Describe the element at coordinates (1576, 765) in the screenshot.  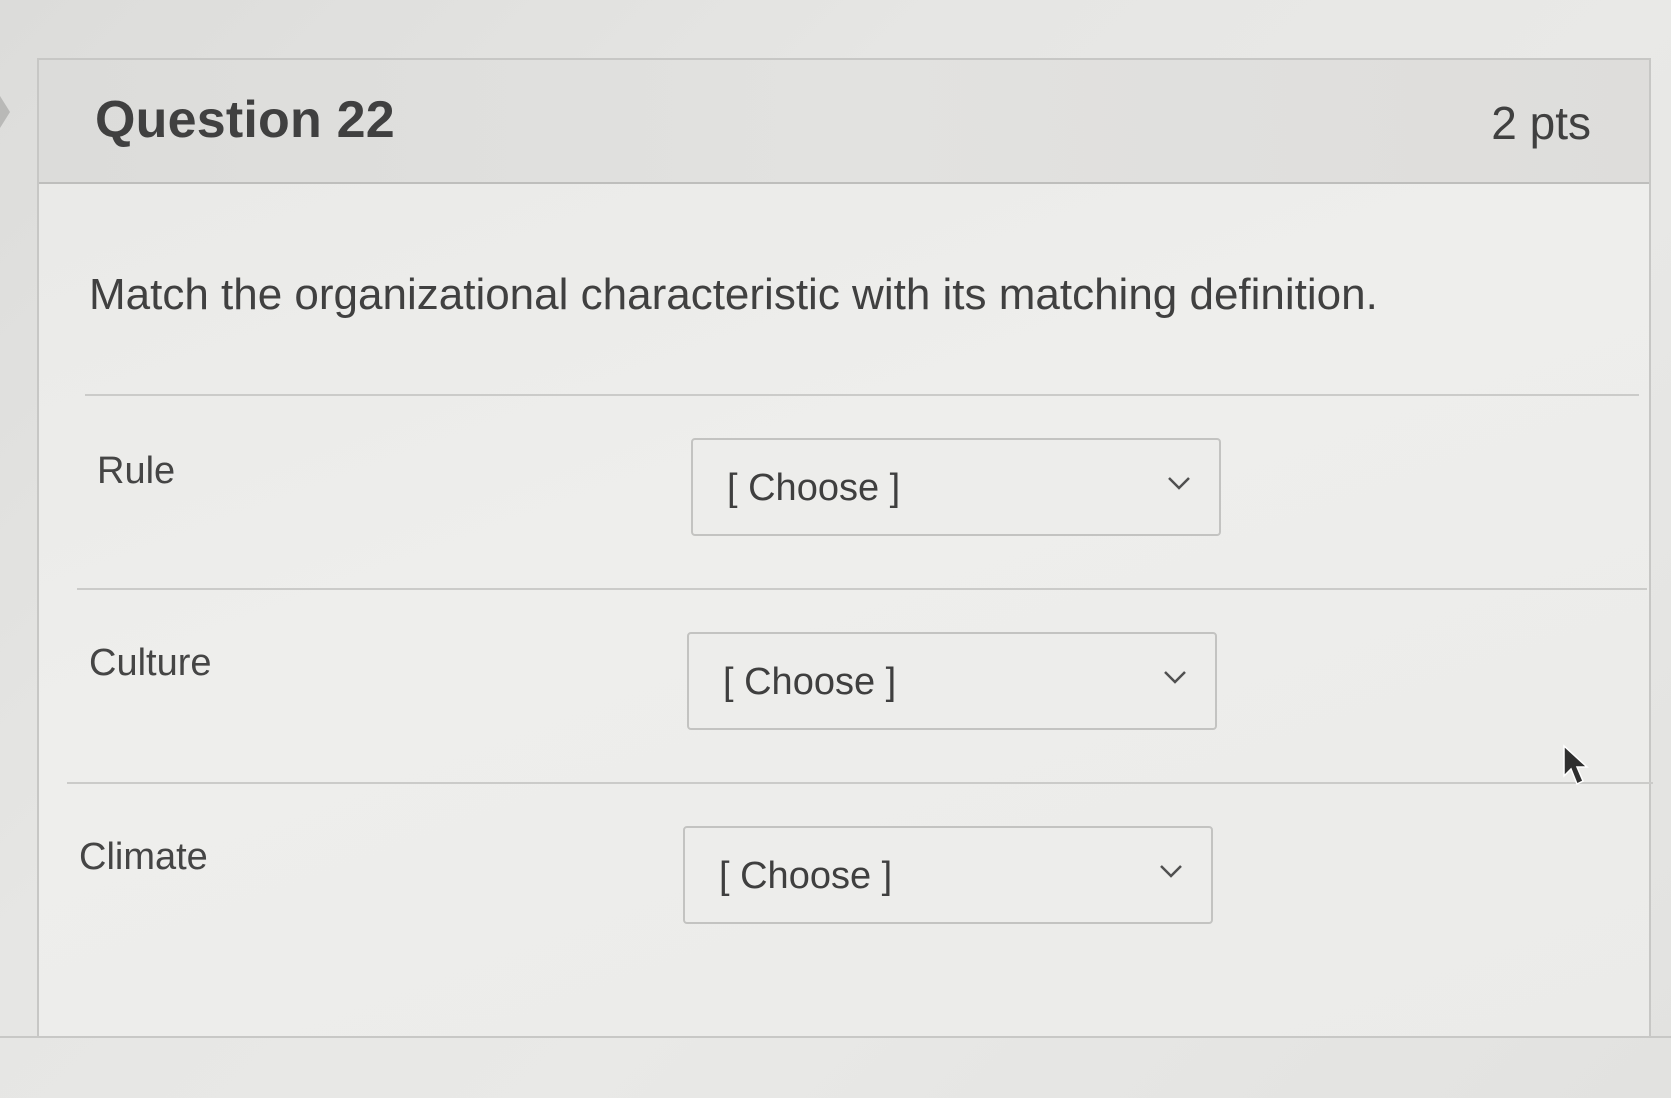
I see `mouse-cursor-icon` at that location.